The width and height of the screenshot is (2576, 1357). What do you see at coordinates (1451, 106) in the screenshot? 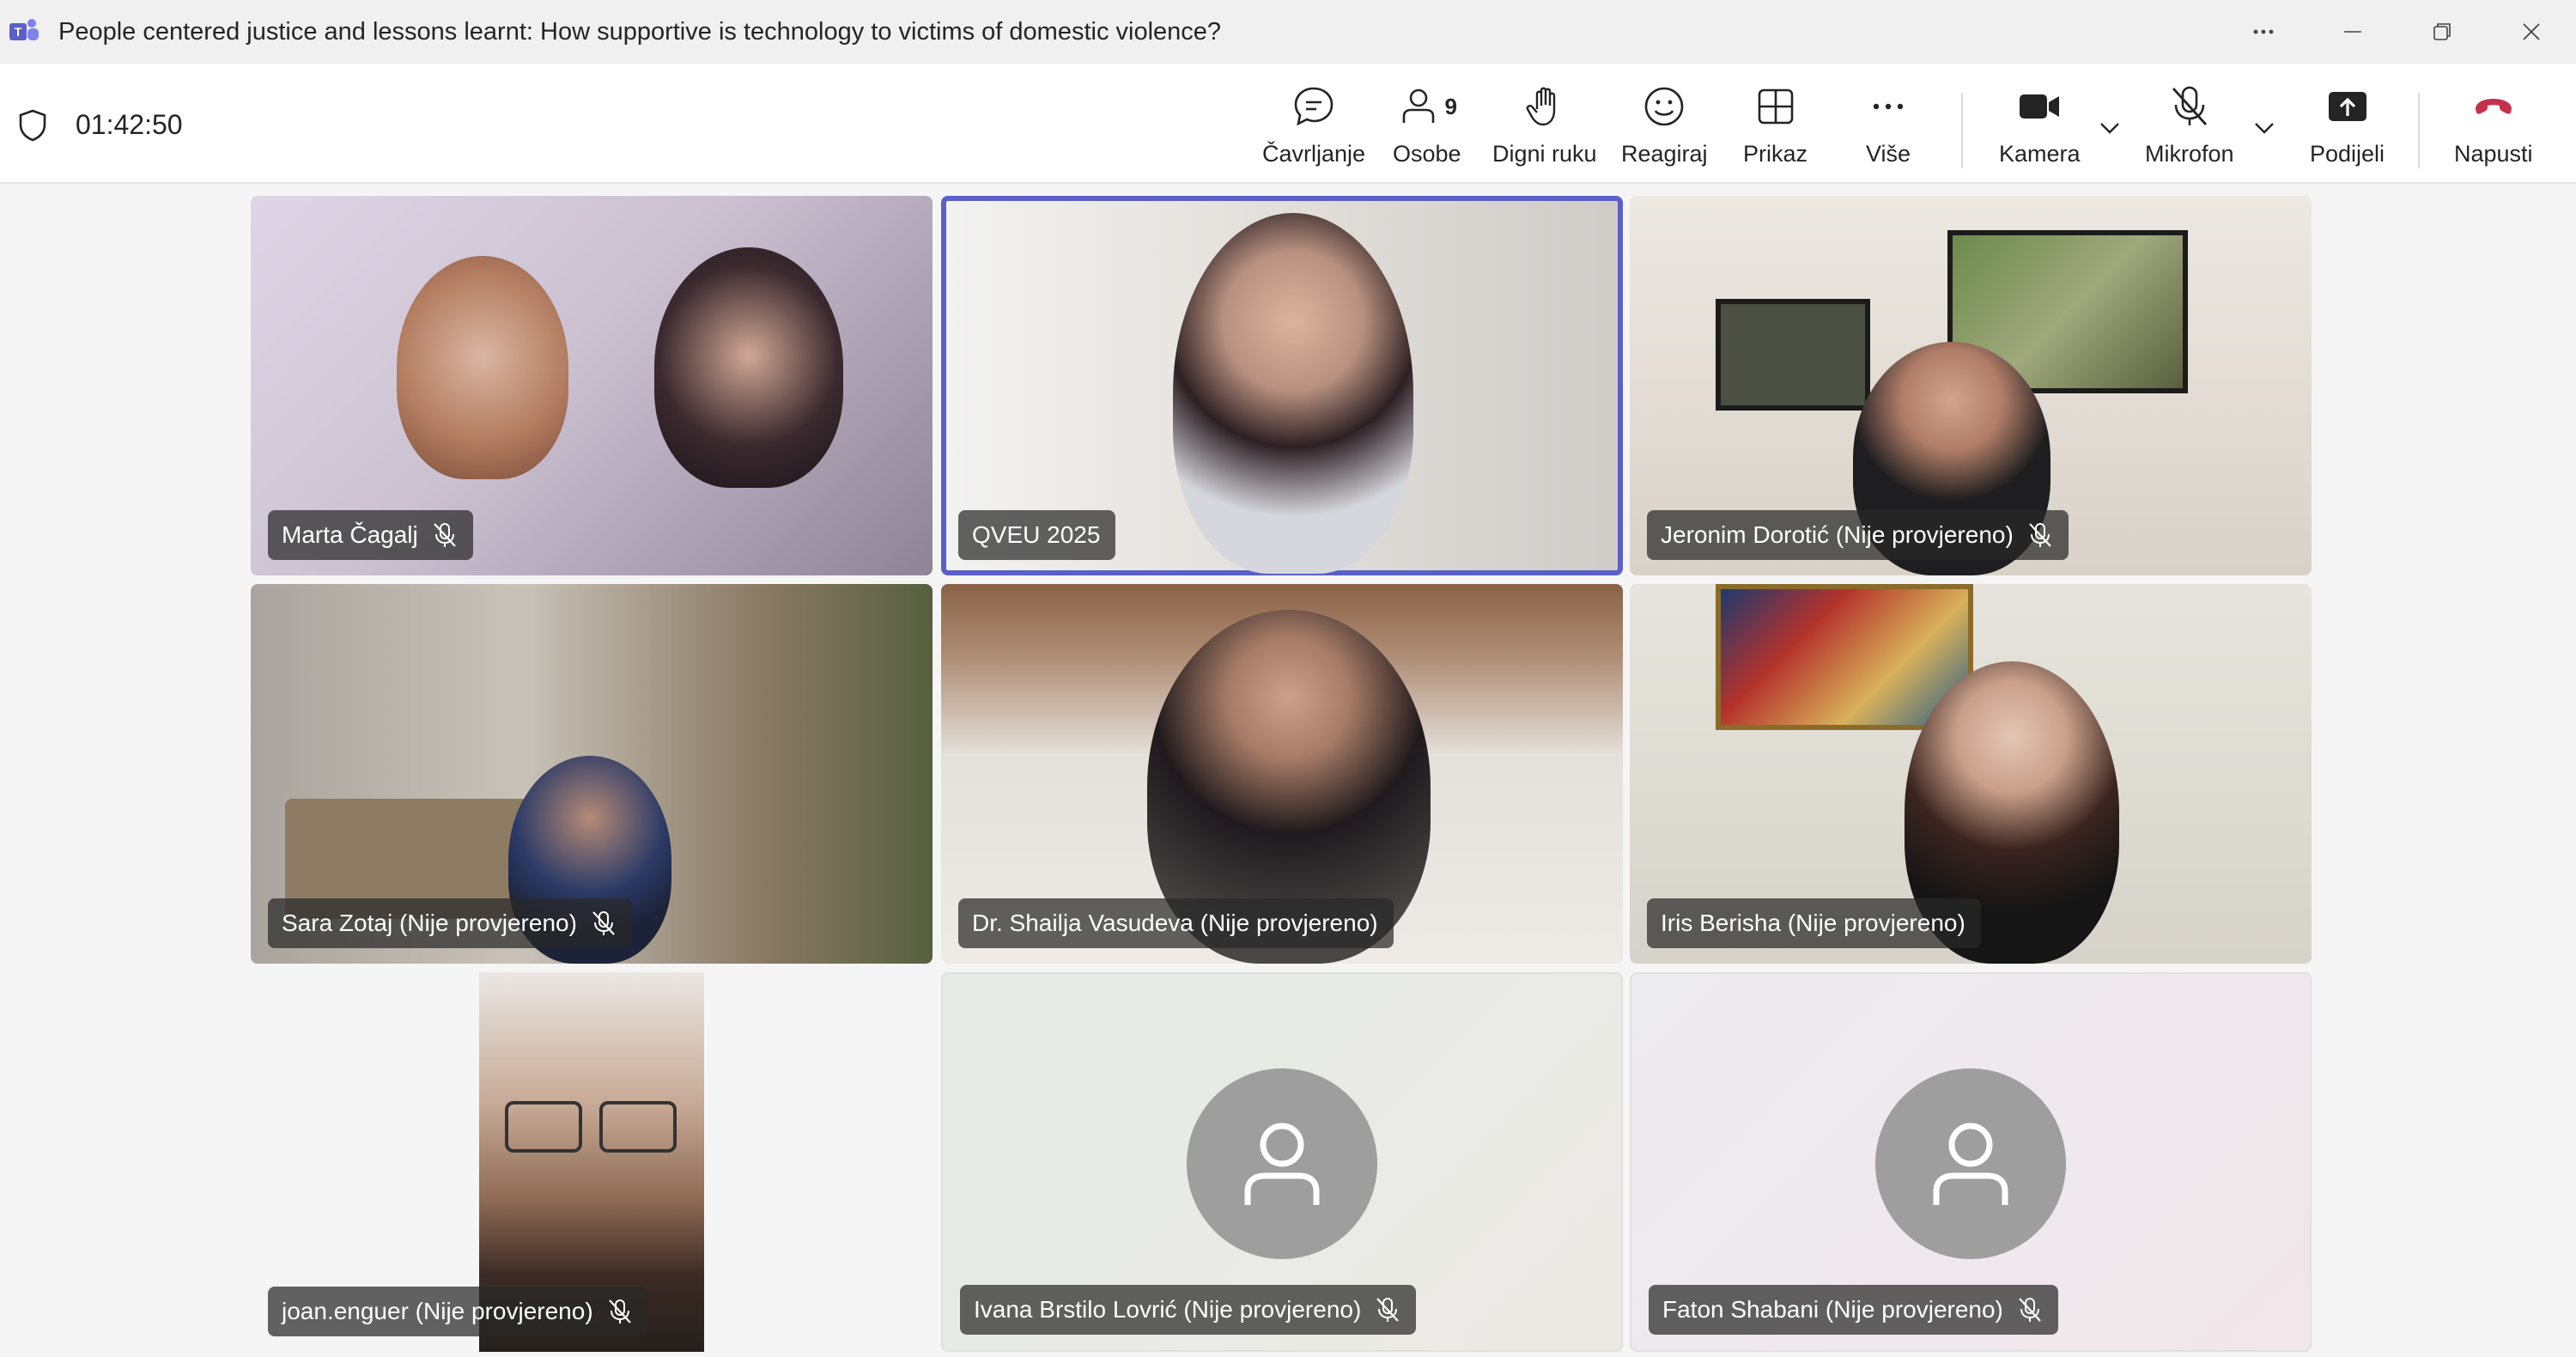
I see `participant-count: 9` at bounding box center [1451, 106].